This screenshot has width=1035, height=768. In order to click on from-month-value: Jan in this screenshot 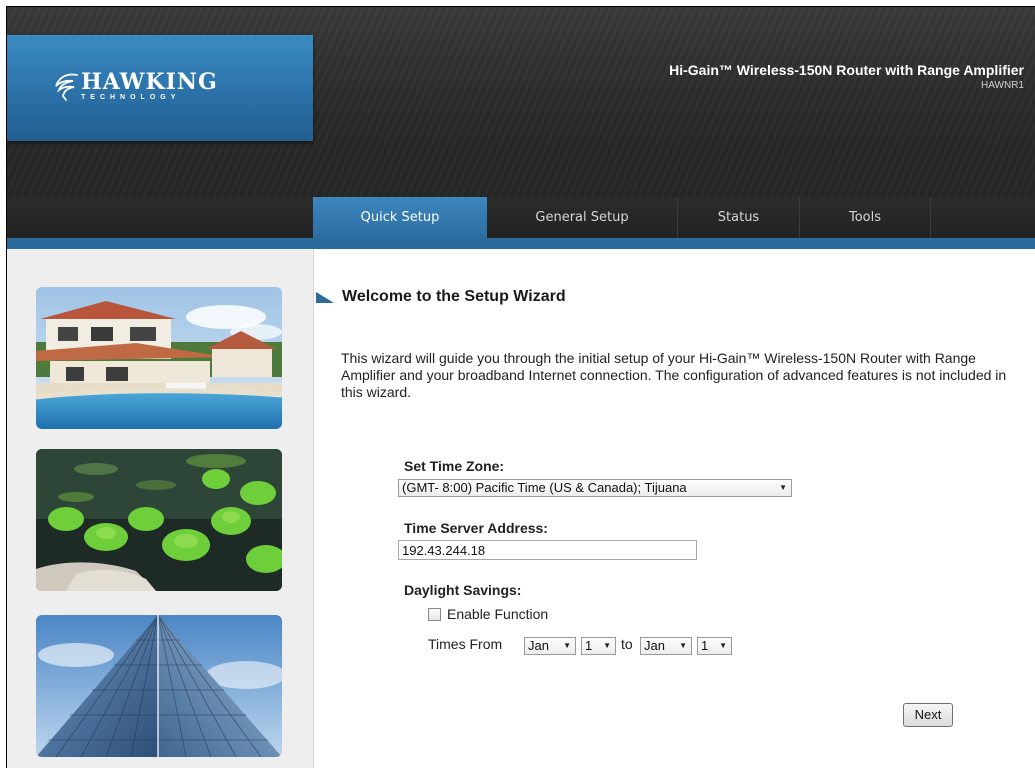, I will do `click(538, 645)`.